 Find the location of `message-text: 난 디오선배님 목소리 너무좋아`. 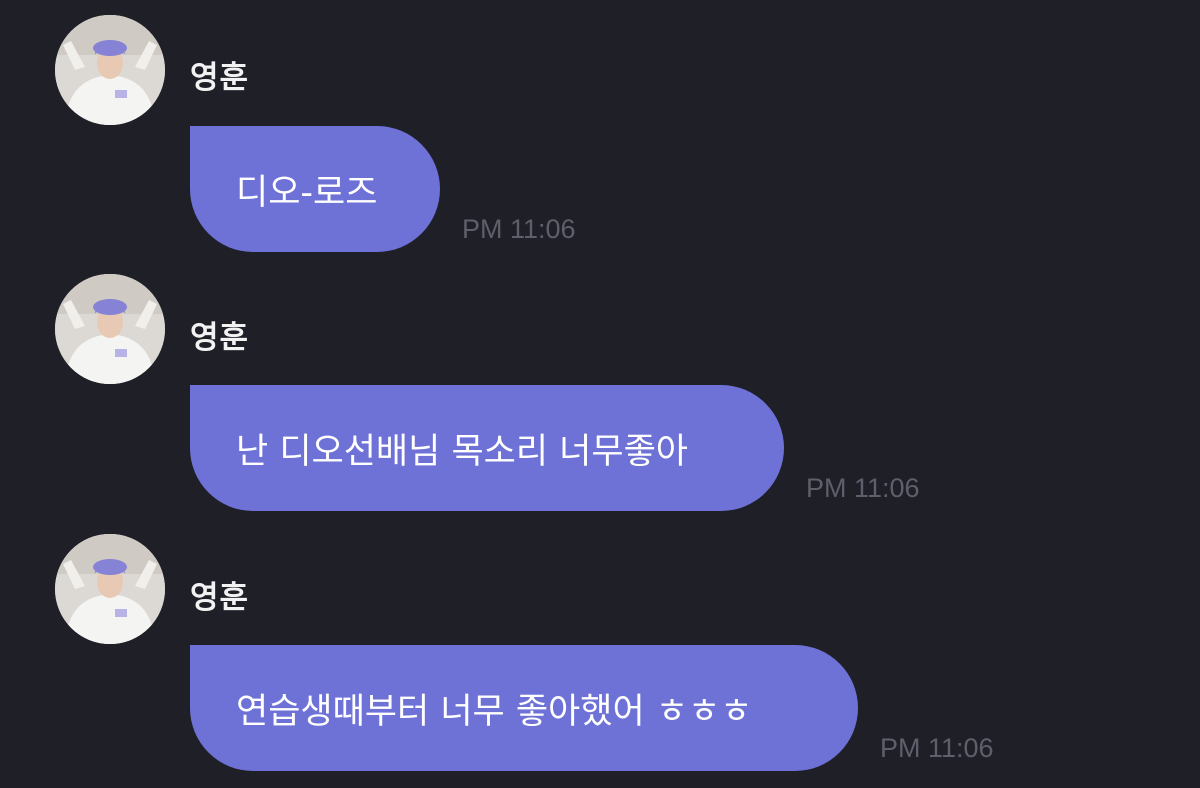

message-text: 난 디오선배님 목소리 너무좋아 is located at coordinates (462, 451).